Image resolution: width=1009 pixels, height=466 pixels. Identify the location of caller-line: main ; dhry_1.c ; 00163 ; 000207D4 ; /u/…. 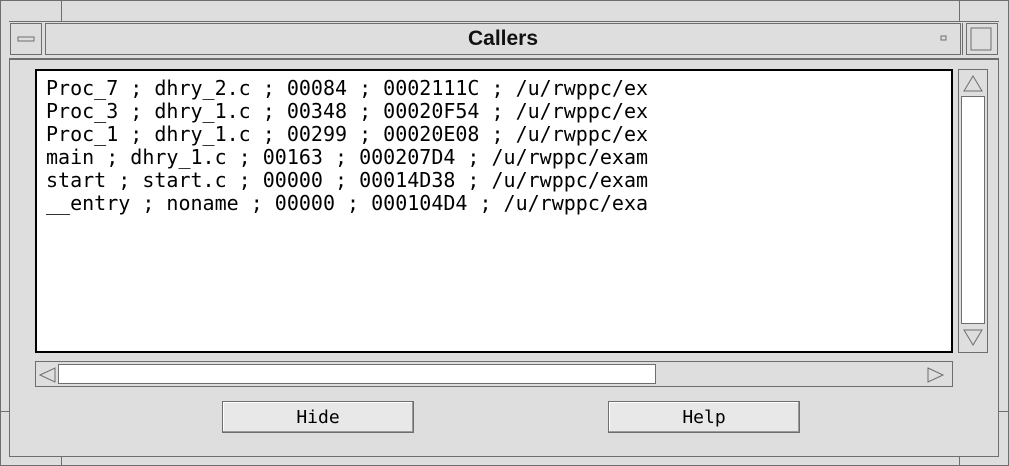
(347, 157).